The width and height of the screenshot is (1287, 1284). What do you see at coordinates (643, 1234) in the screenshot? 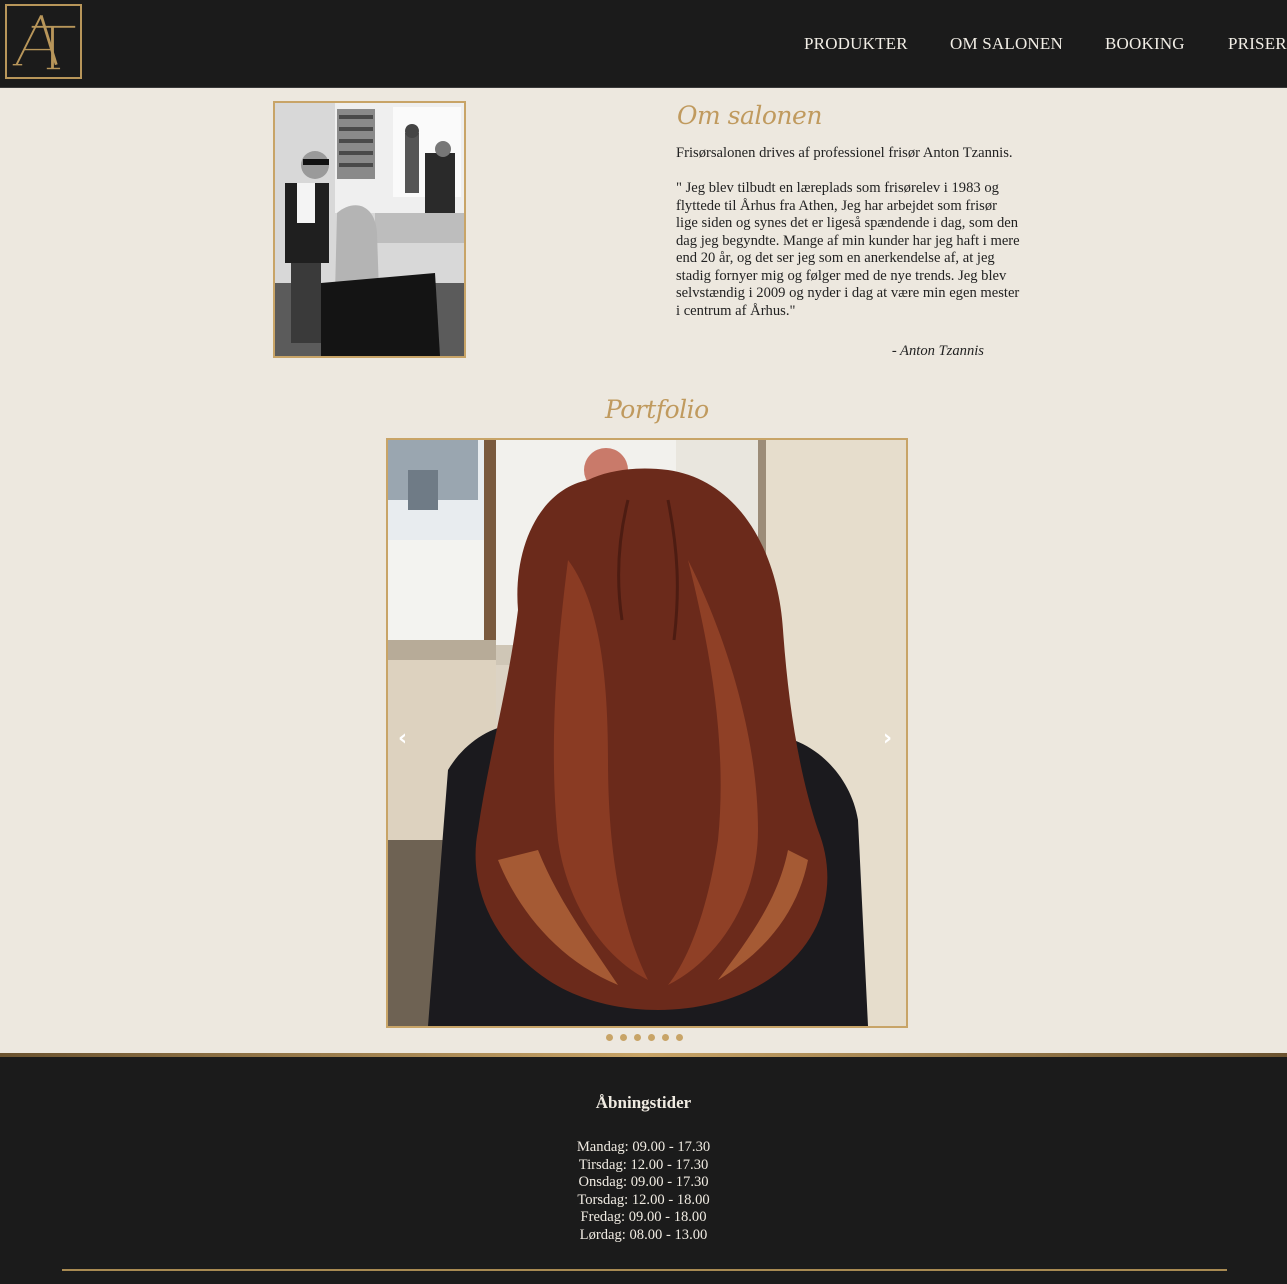
I see `hours-saturday: Lørdag: 08.00 - 13.00` at bounding box center [643, 1234].